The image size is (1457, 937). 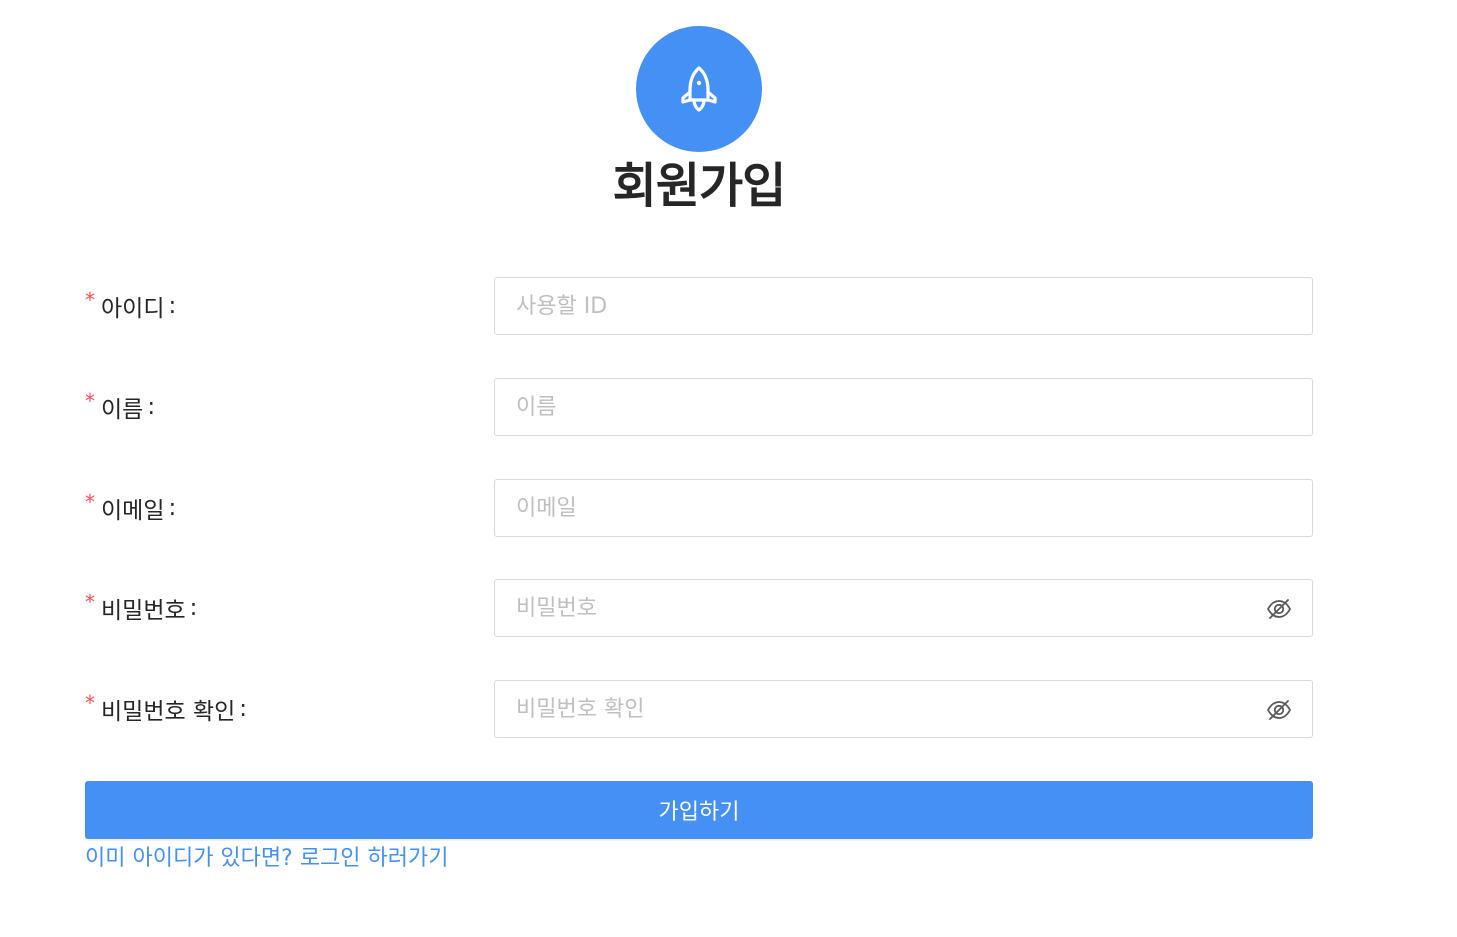 What do you see at coordinates (267, 859) in the screenshot?
I see `go-to-login-link: 이미 아이디가 있다면? 로그인 하러가기` at bounding box center [267, 859].